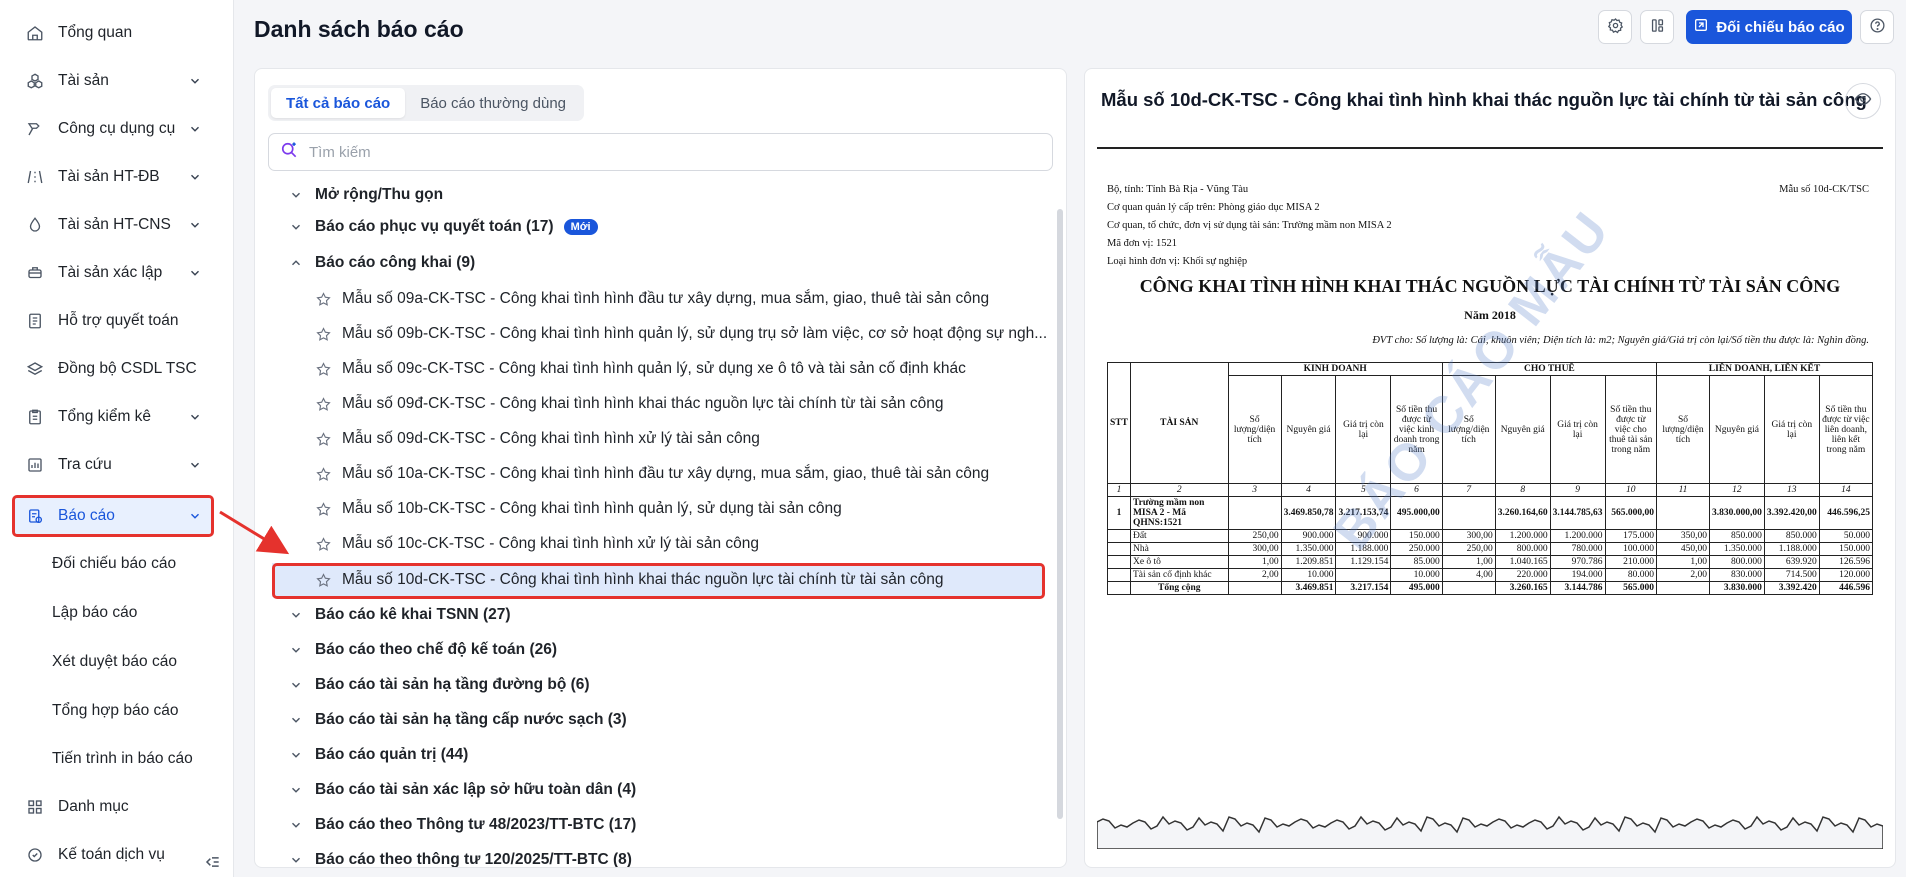  I want to click on view-button, so click(1863, 101).